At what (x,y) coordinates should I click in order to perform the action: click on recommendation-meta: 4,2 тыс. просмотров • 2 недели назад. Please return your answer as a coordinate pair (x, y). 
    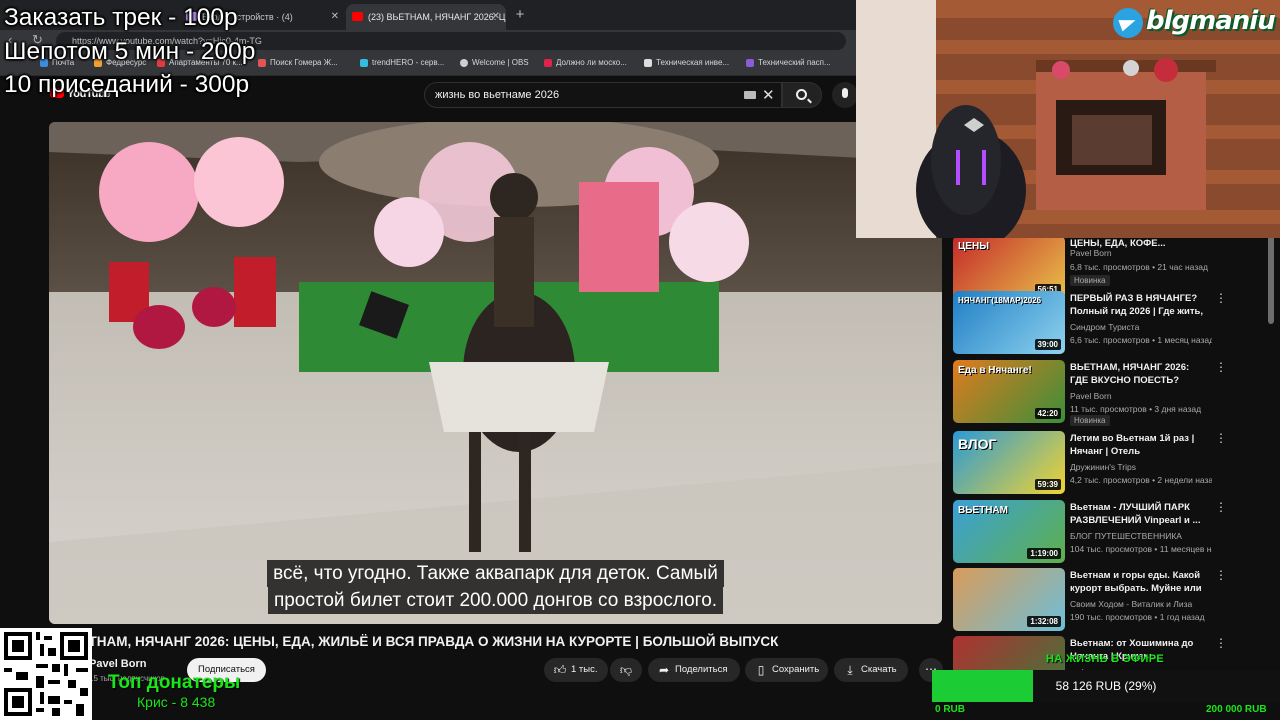
    Looking at the image, I should click on (1141, 480).